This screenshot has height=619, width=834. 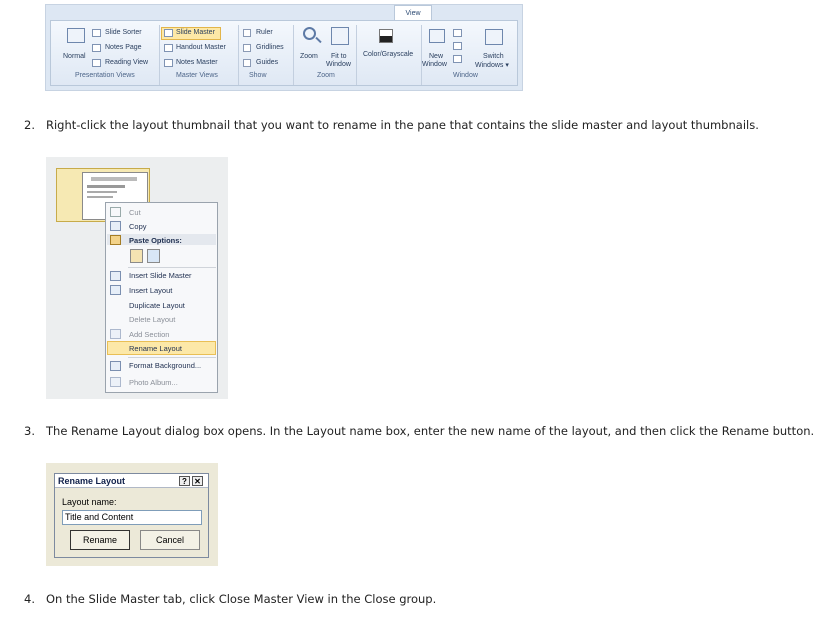 I want to click on paste-keep-format-icon, so click(x=136, y=256).